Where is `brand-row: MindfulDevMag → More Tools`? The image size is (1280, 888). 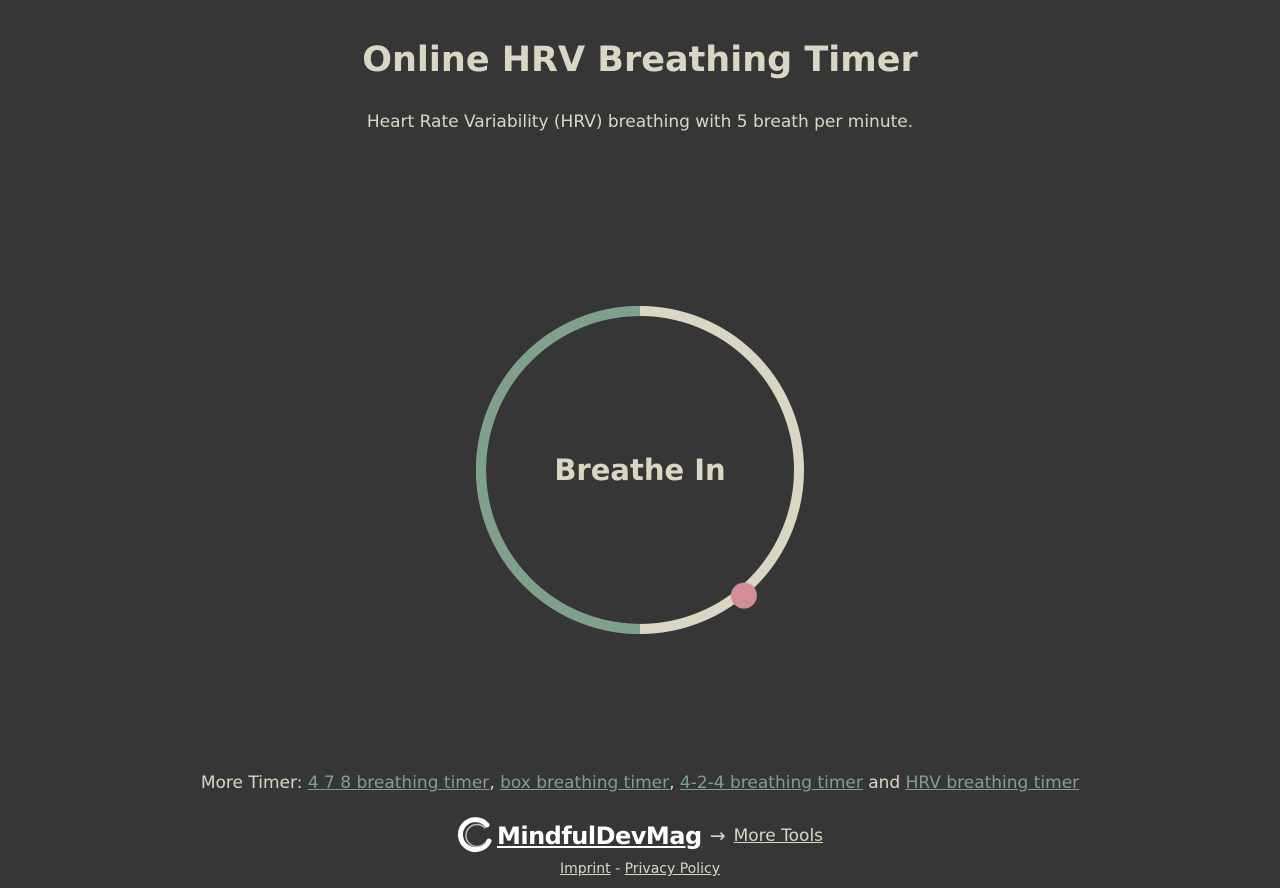 brand-row: MindfulDevMag → More Tools is located at coordinates (640, 836).